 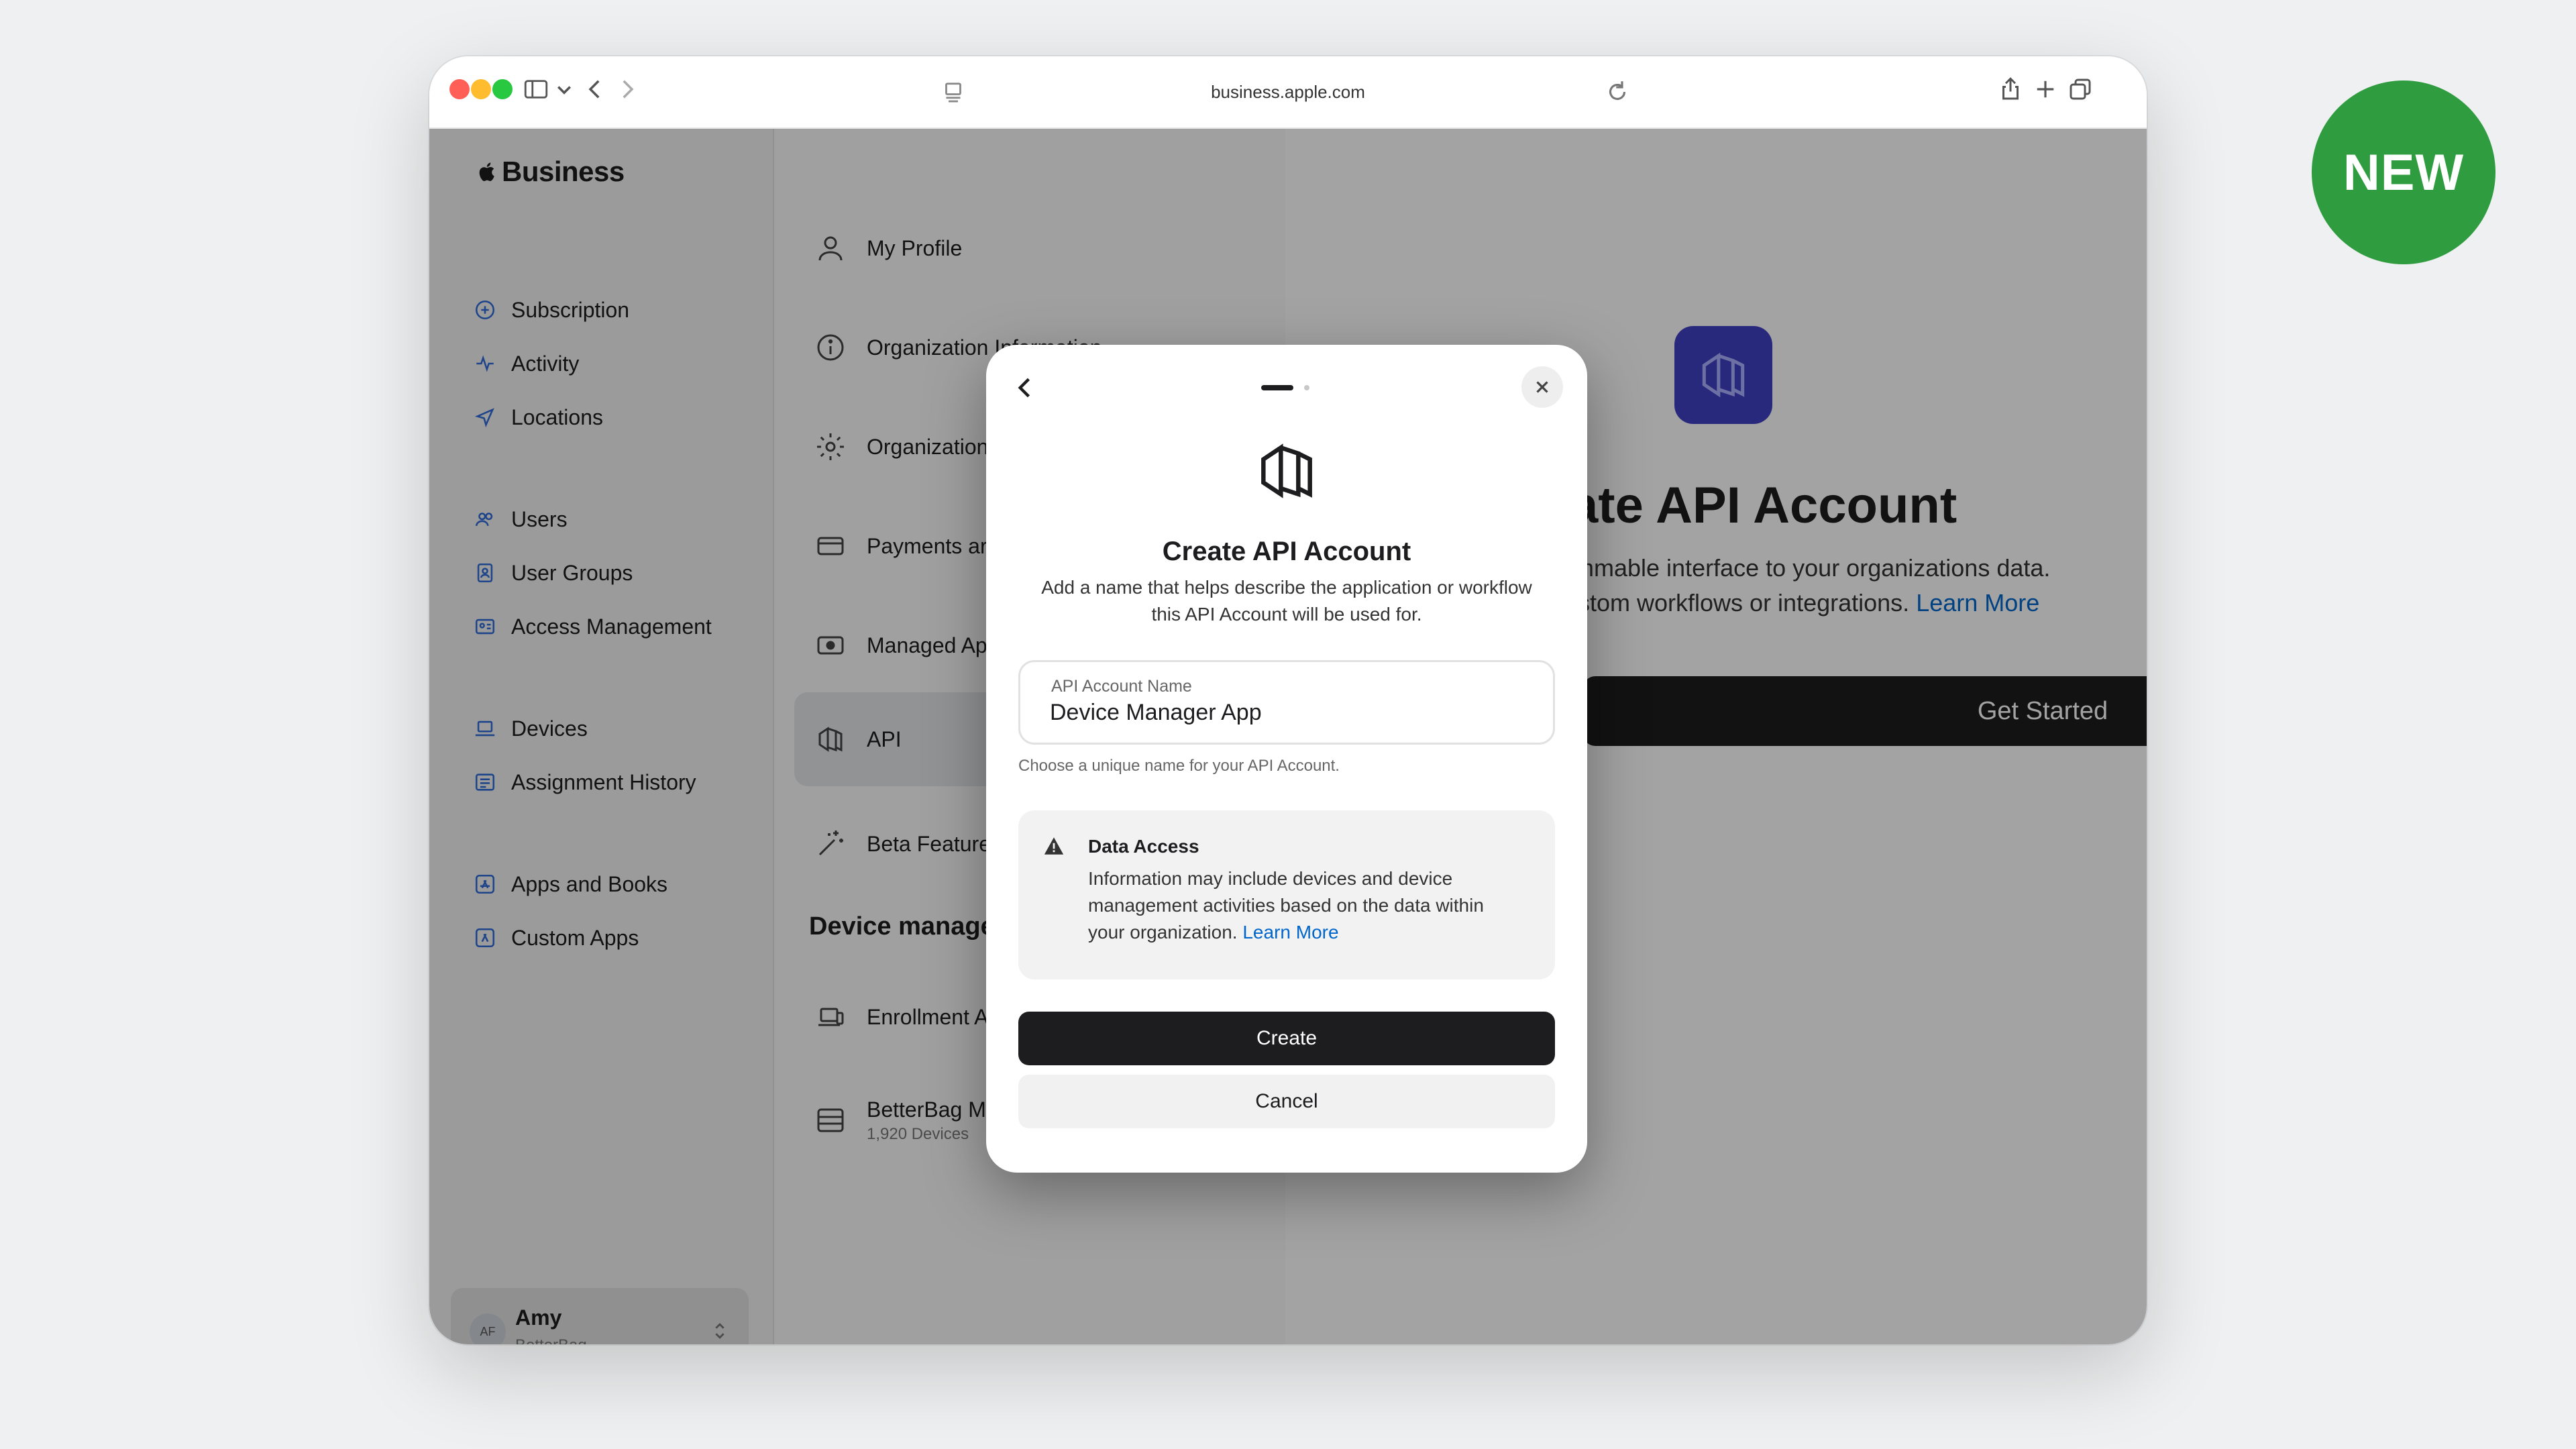 I want to click on warning-icon, so click(x=1054, y=846).